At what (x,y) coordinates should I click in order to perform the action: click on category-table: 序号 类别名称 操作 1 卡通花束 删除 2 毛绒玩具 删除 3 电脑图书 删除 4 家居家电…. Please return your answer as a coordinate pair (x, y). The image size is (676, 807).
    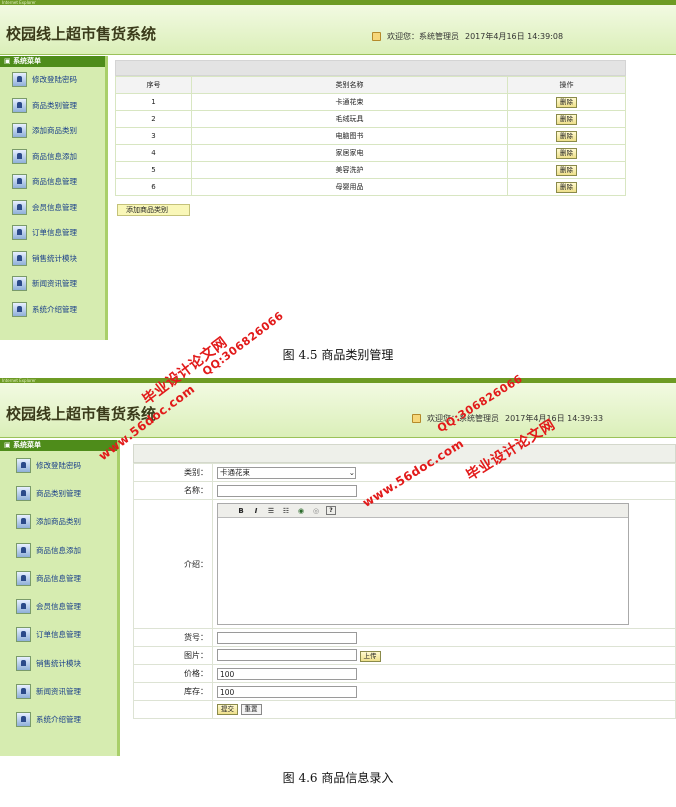
    Looking at the image, I should click on (370, 136).